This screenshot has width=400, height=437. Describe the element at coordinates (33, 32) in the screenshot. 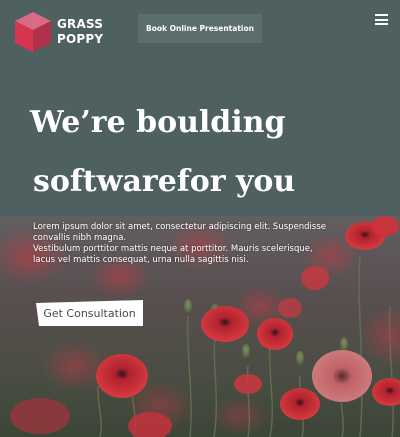

I see `cube-logo-icon` at that location.